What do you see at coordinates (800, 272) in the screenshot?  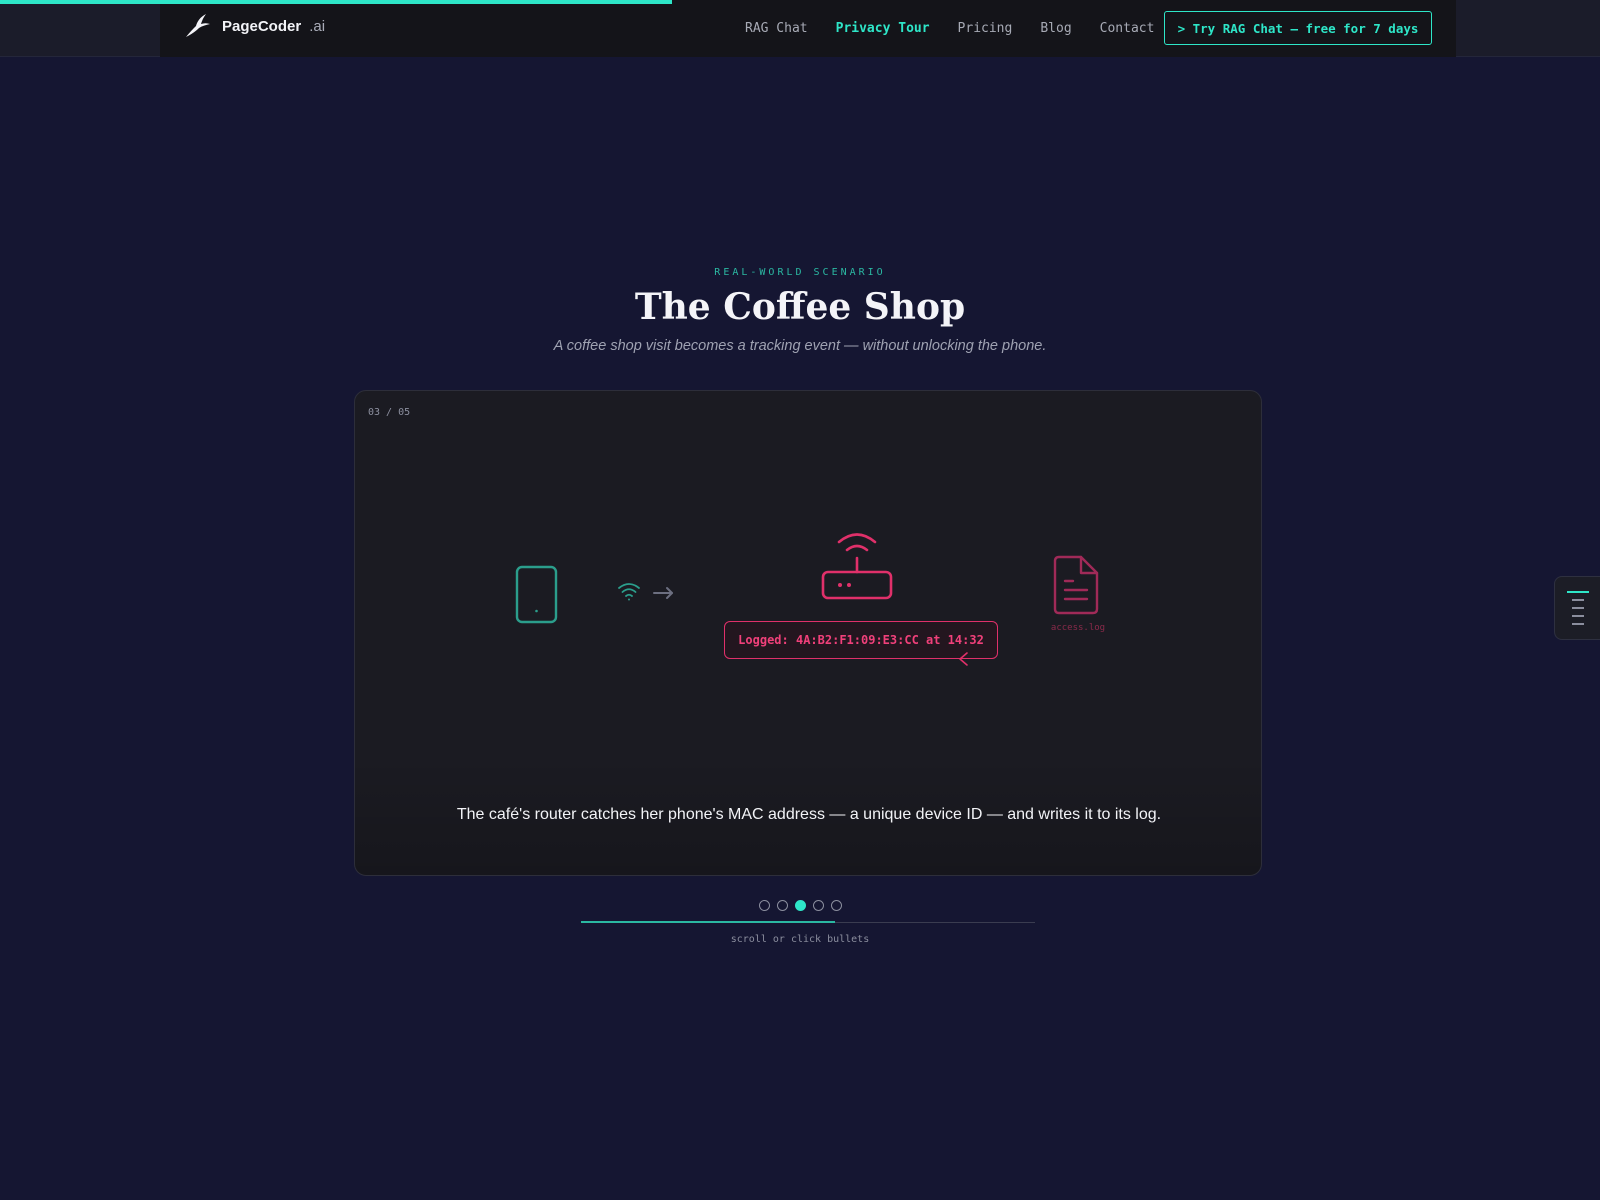 I see `section-eyebrow: REAL-WORLD SCENARIO` at bounding box center [800, 272].